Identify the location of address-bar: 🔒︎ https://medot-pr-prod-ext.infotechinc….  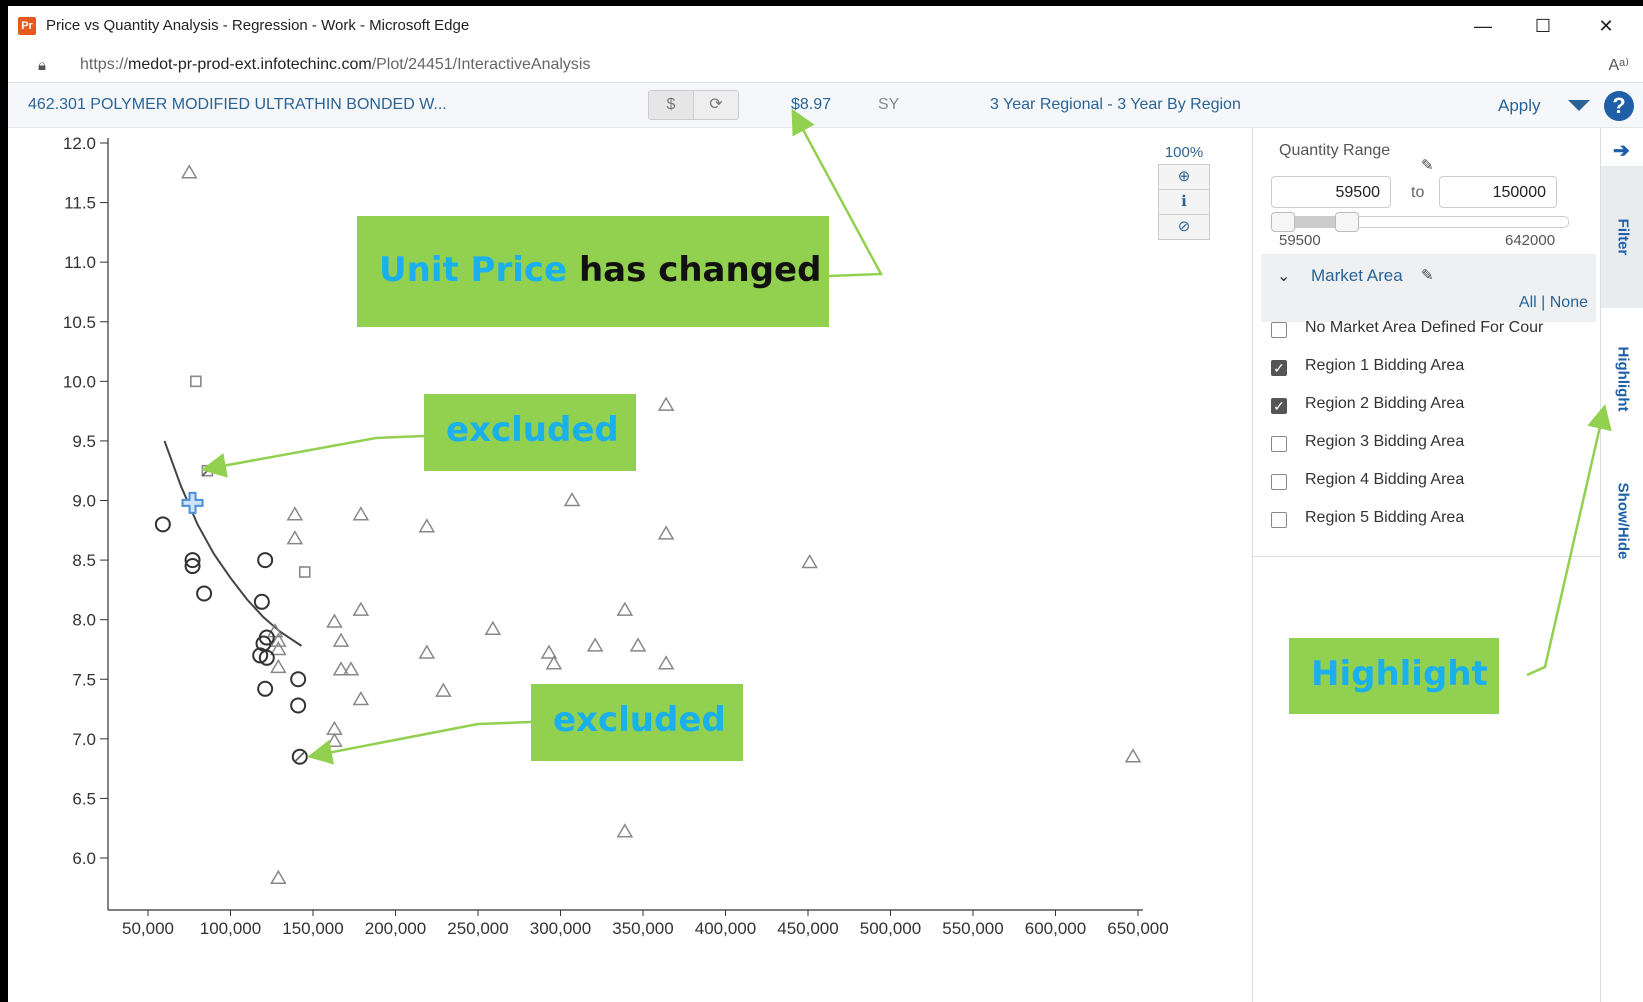
(825, 64).